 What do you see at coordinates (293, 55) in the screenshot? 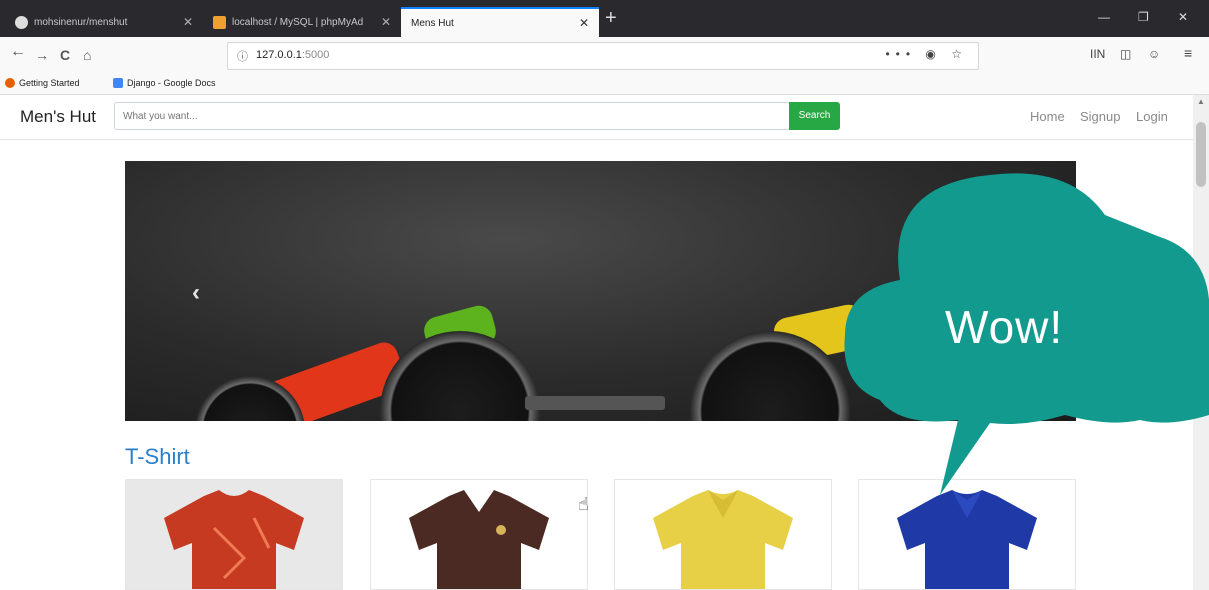
I see `url-text: 127.0.0.1:5000` at bounding box center [293, 55].